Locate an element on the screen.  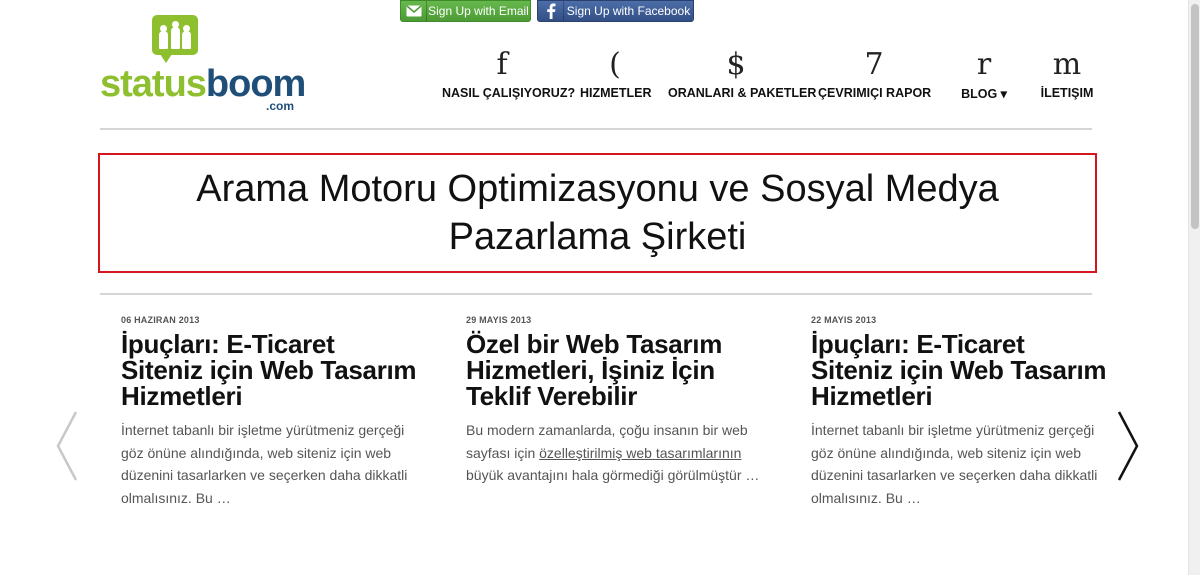
nav-icon-how-we-work: f is located at coordinates (502, 64).